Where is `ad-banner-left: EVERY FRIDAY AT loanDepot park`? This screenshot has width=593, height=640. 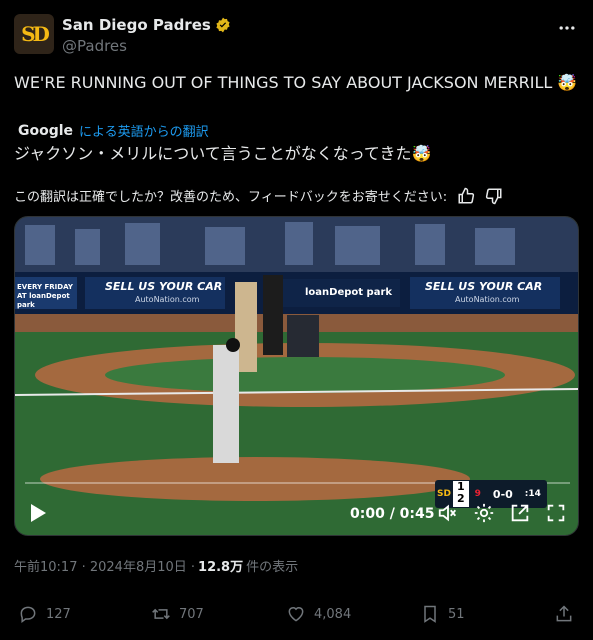 ad-banner-left: EVERY FRIDAY AT loanDepot park is located at coordinates (45, 296).